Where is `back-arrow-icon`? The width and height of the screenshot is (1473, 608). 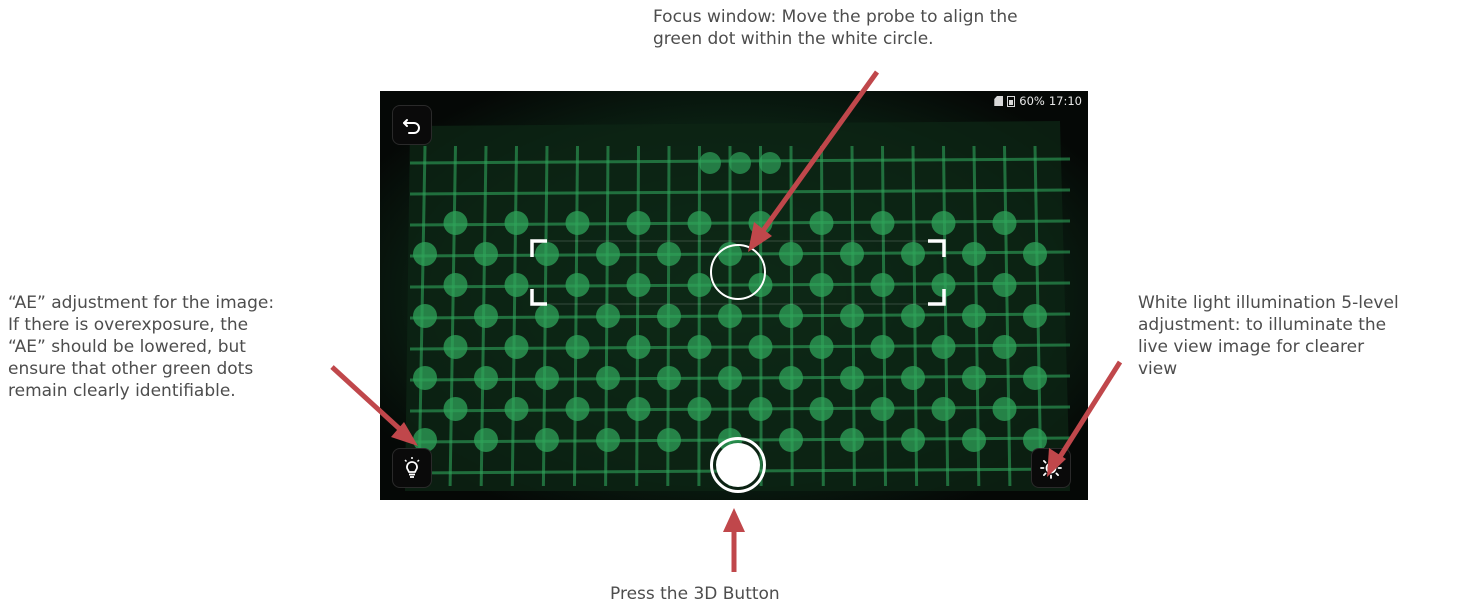 back-arrow-icon is located at coordinates (411, 126).